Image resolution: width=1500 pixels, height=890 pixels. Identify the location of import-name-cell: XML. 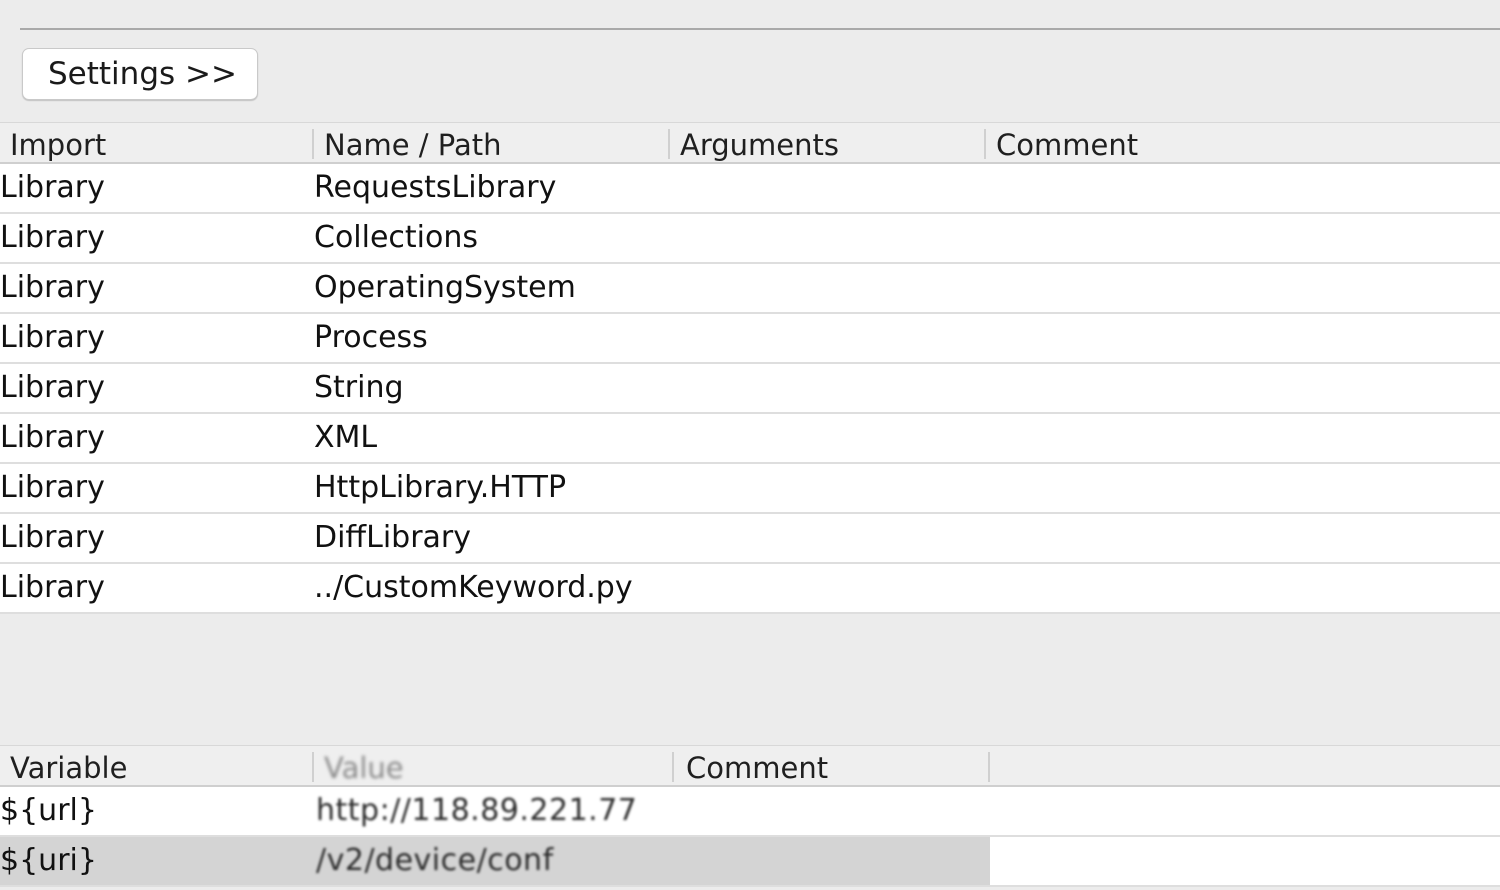
(345, 438).